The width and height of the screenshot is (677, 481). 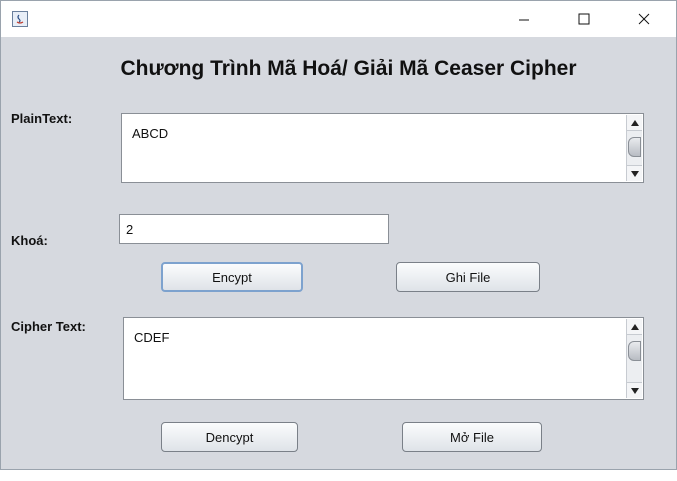 What do you see at coordinates (468, 277) in the screenshot?
I see `save-file-button: Ghi File` at bounding box center [468, 277].